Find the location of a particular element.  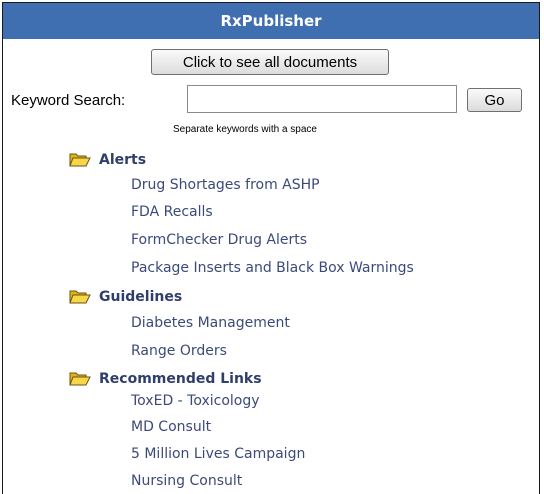

link-drug-shortages: Drug Shortages from ASHP is located at coordinates (225, 185).